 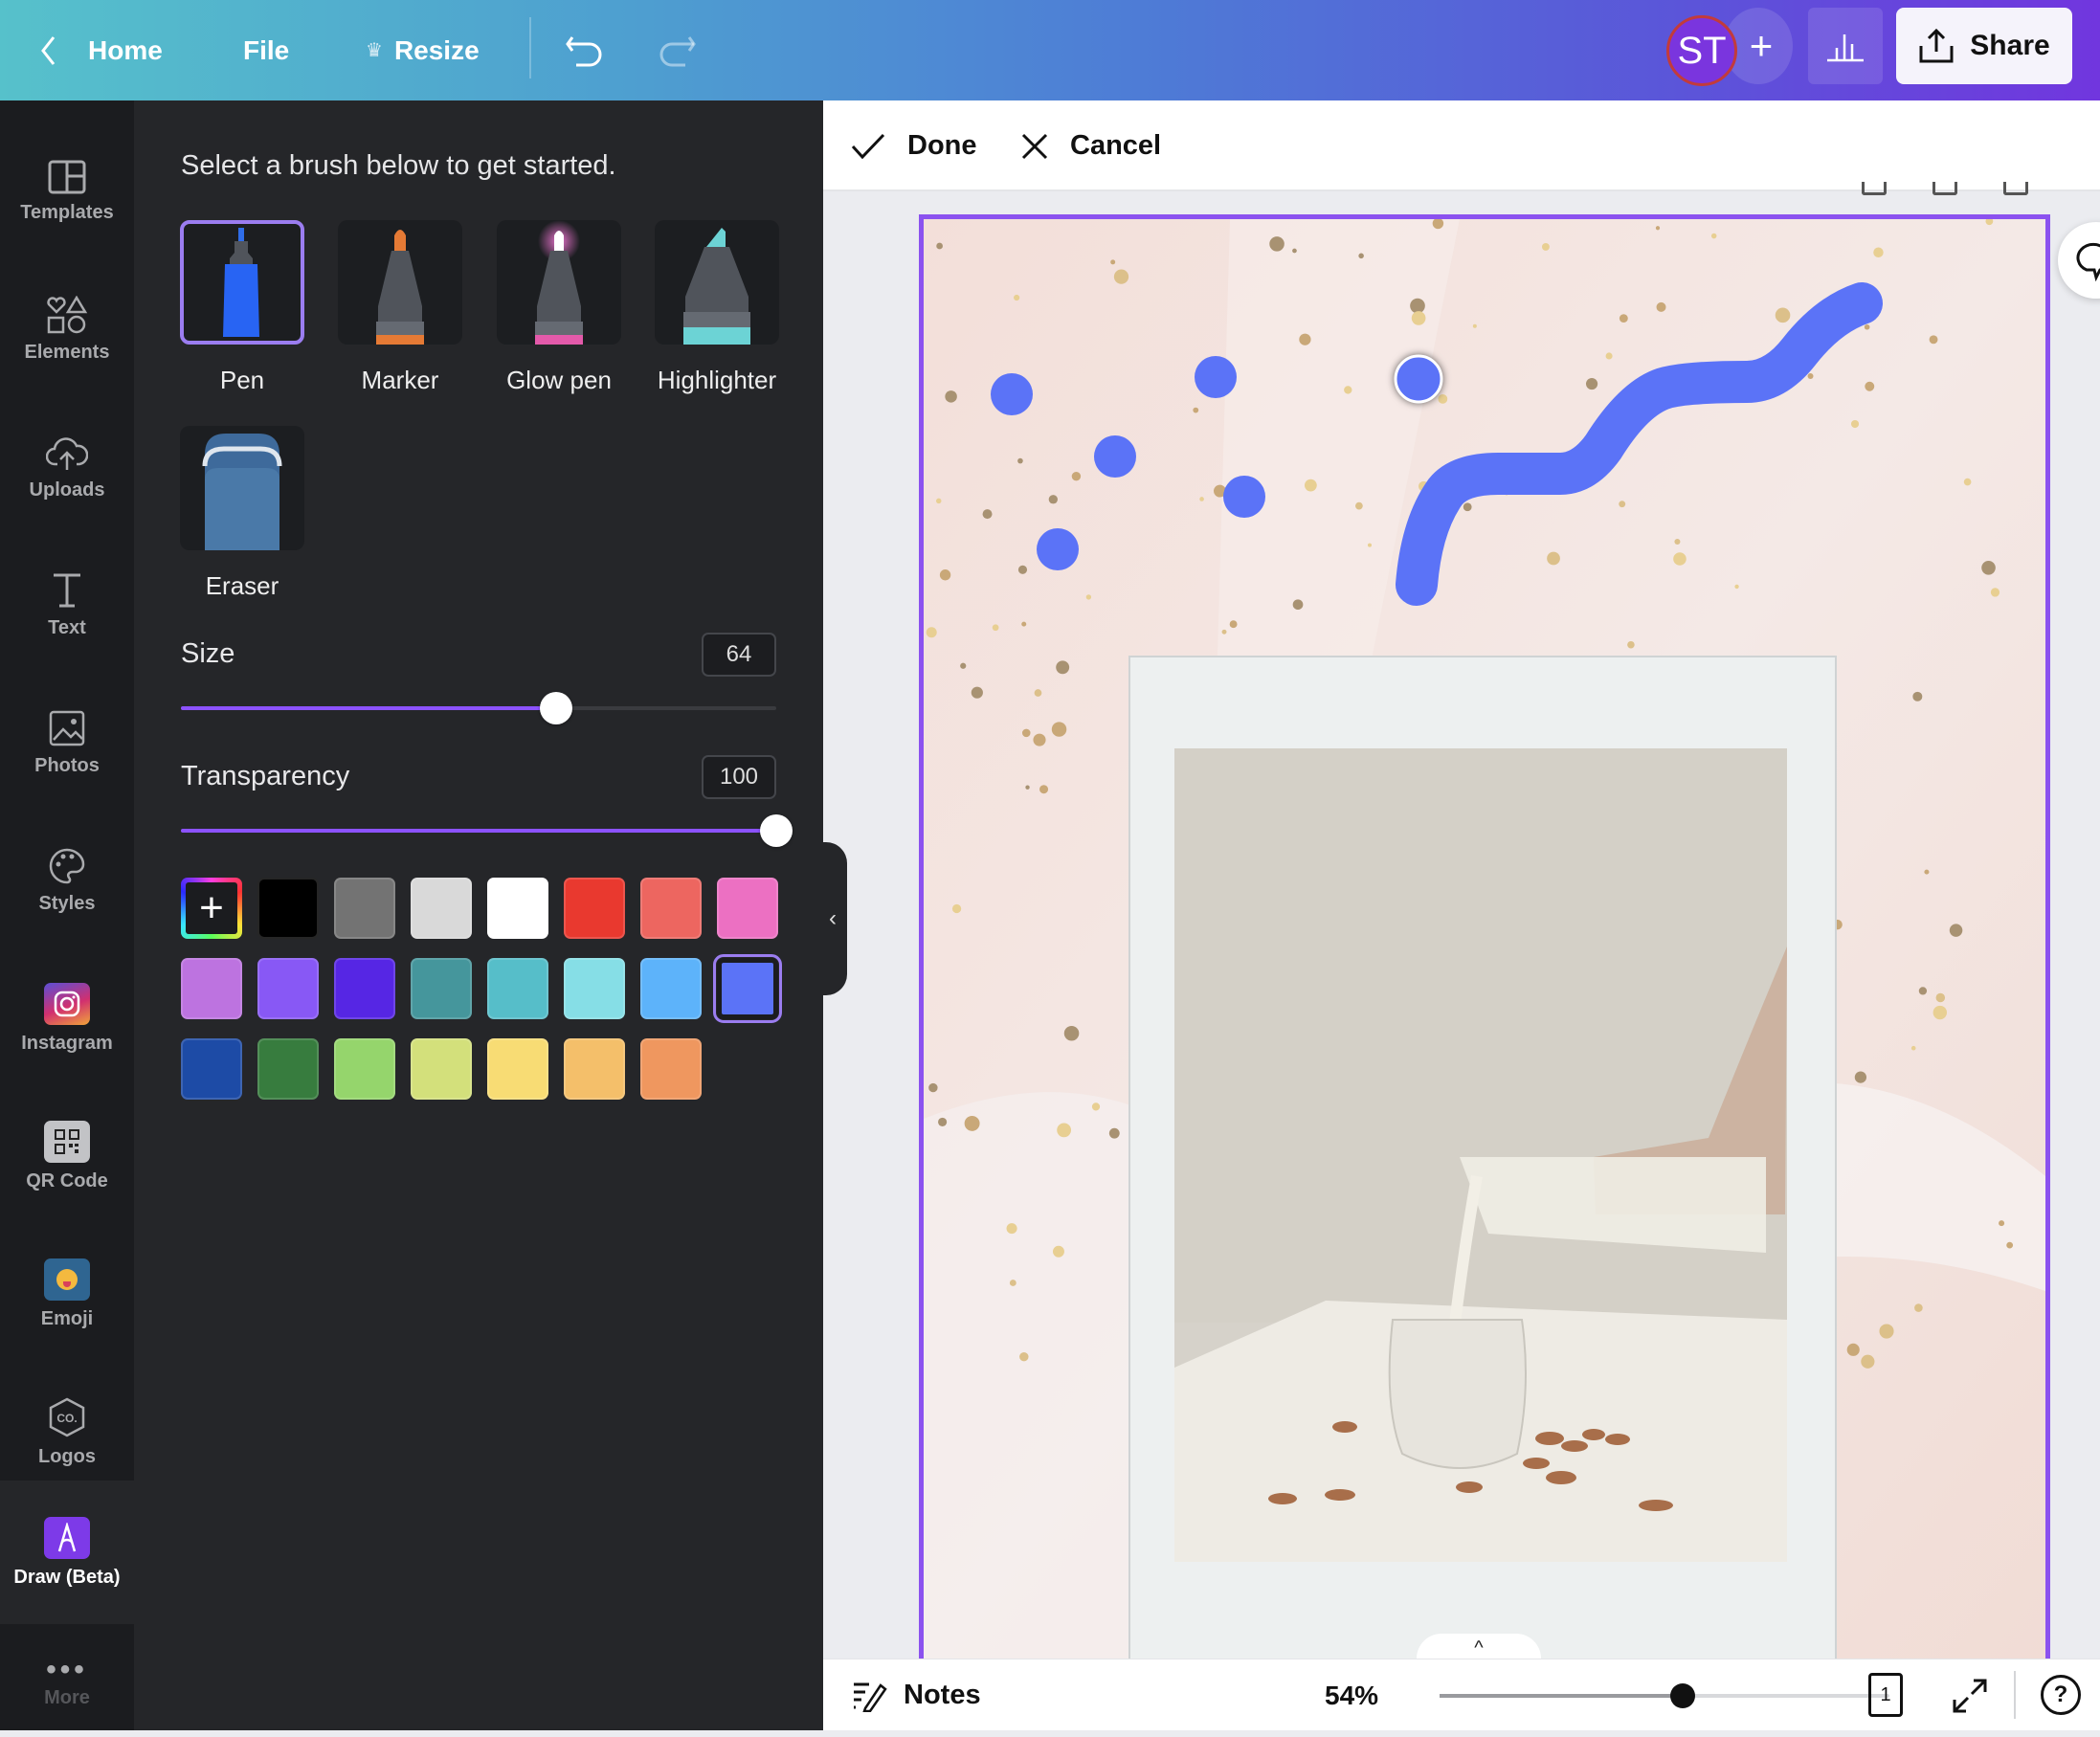 I want to click on redo-icon, so click(x=677, y=51).